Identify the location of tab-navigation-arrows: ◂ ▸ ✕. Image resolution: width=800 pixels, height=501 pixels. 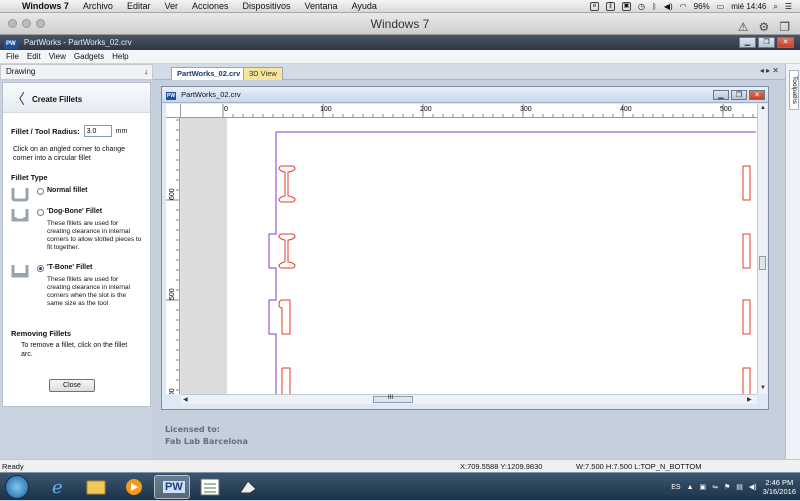
(769, 70).